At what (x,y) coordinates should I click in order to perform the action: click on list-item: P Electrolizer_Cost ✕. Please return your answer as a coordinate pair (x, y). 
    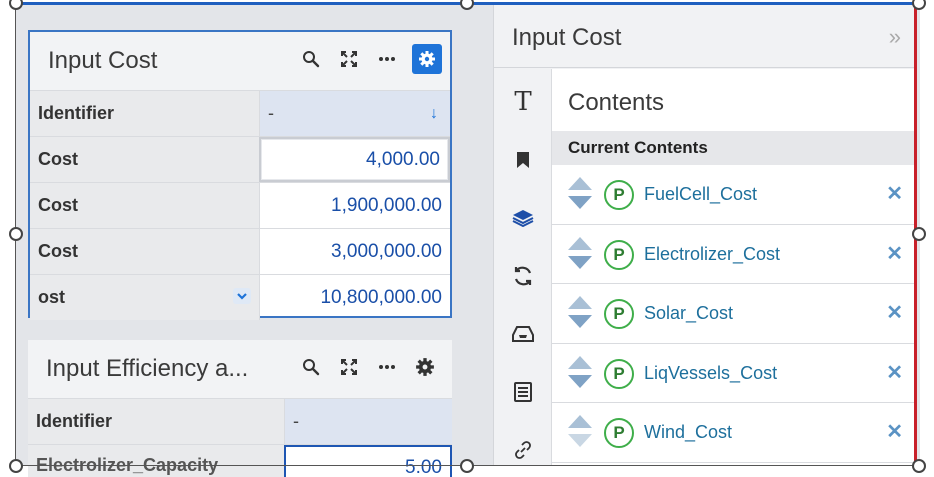
    Looking at the image, I should click on (733, 254).